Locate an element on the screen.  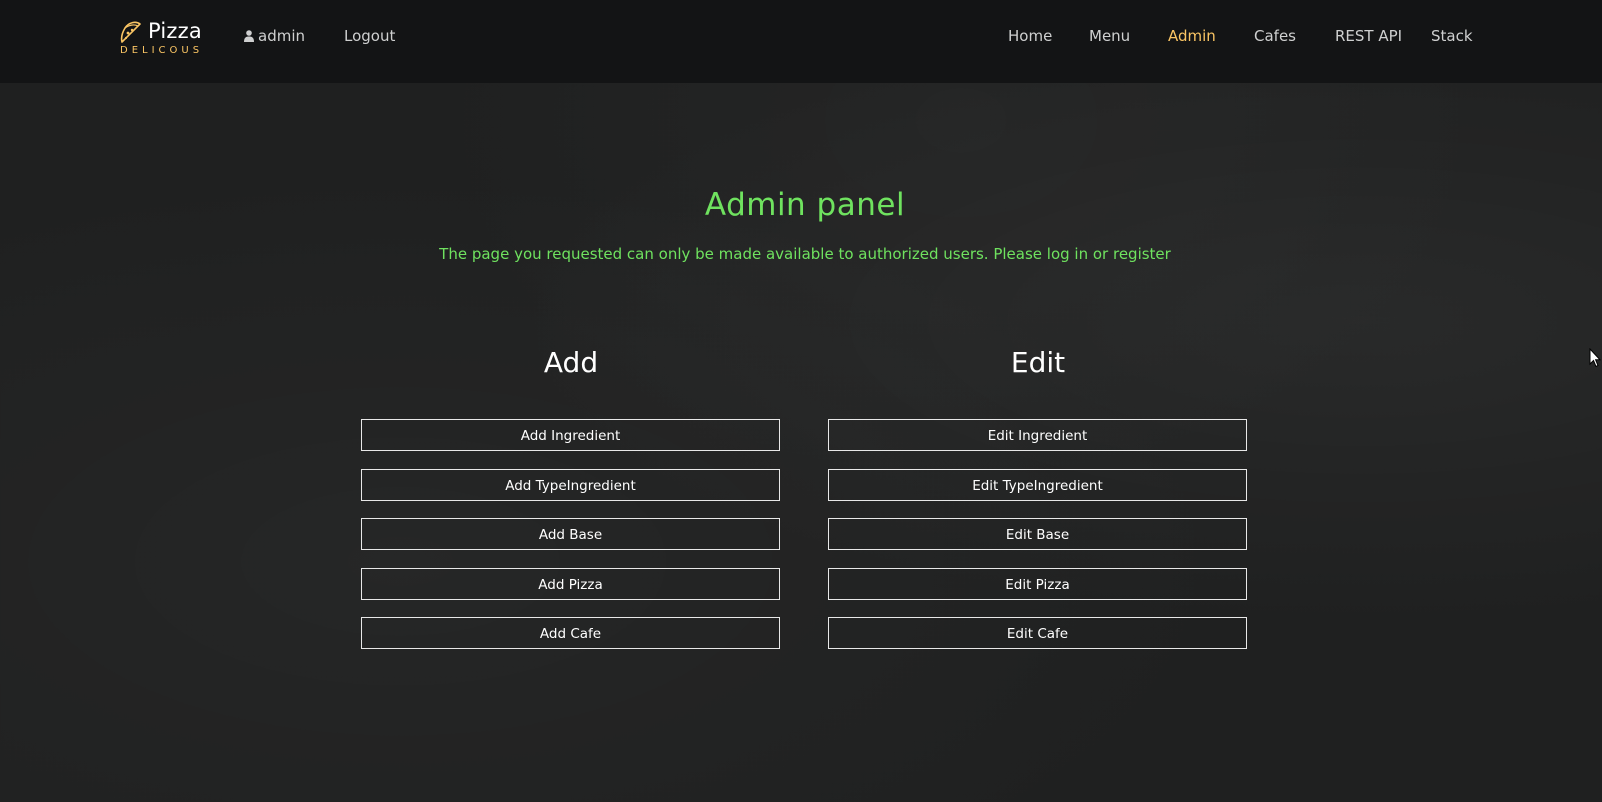
nav-admin: Admin is located at coordinates (1192, 36).